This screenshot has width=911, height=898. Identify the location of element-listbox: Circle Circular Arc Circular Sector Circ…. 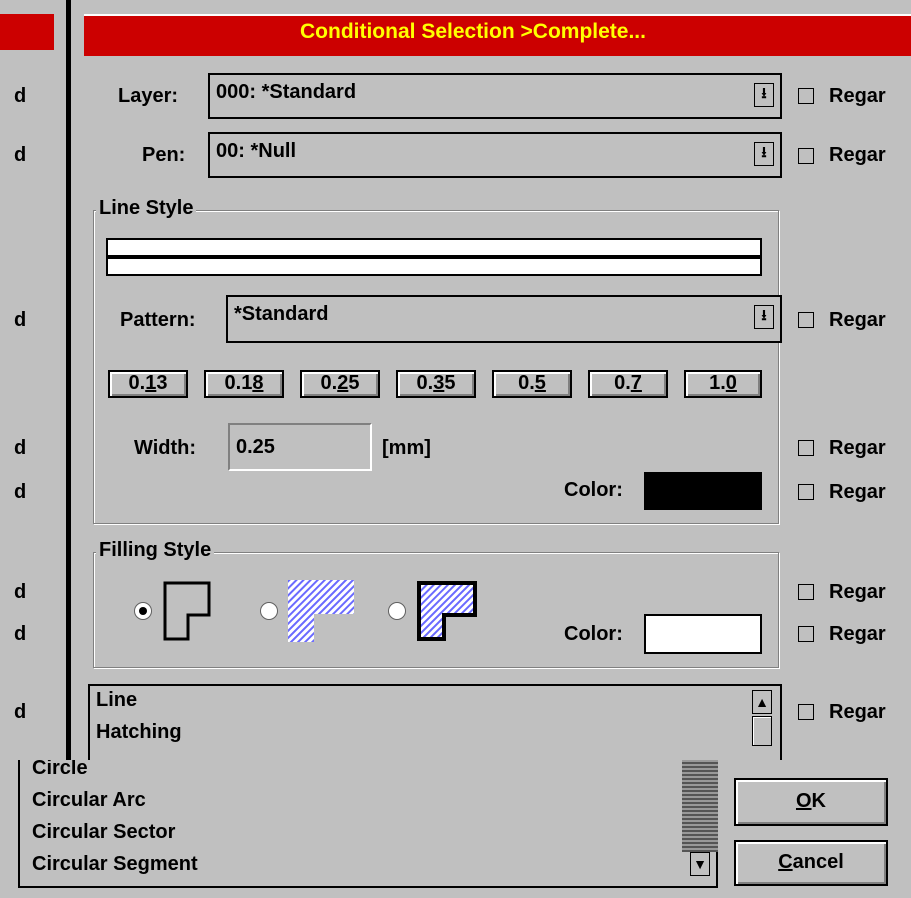
(368, 824).